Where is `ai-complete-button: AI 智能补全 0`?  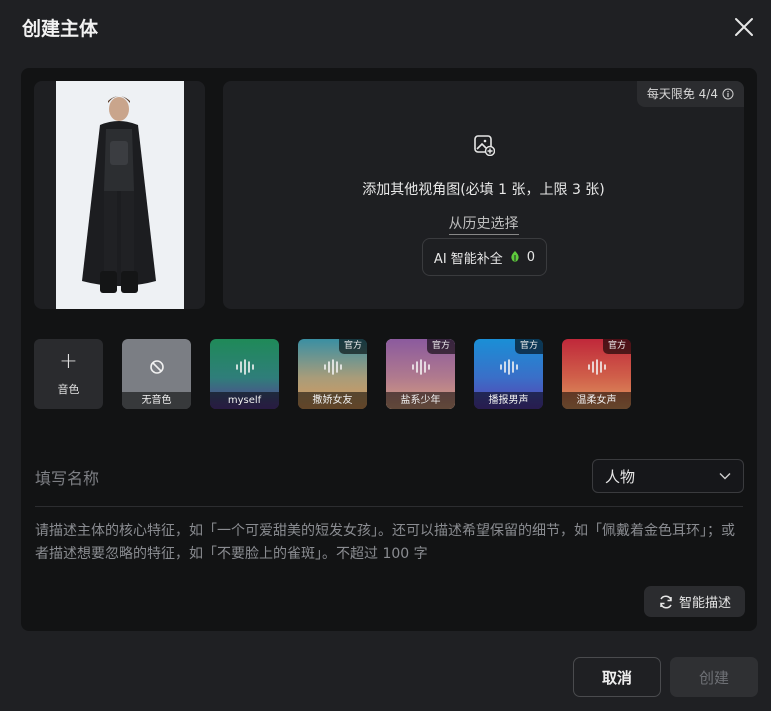
ai-complete-button: AI 智能补全 0 is located at coordinates (484, 257).